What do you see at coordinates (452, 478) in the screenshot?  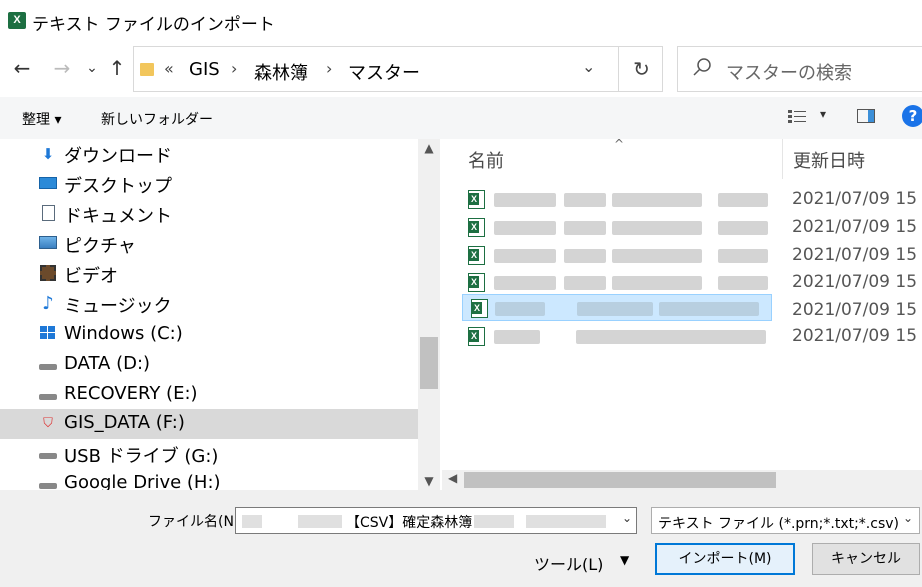 I see `scroll-left-icon: ◀` at bounding box center [452, 478].